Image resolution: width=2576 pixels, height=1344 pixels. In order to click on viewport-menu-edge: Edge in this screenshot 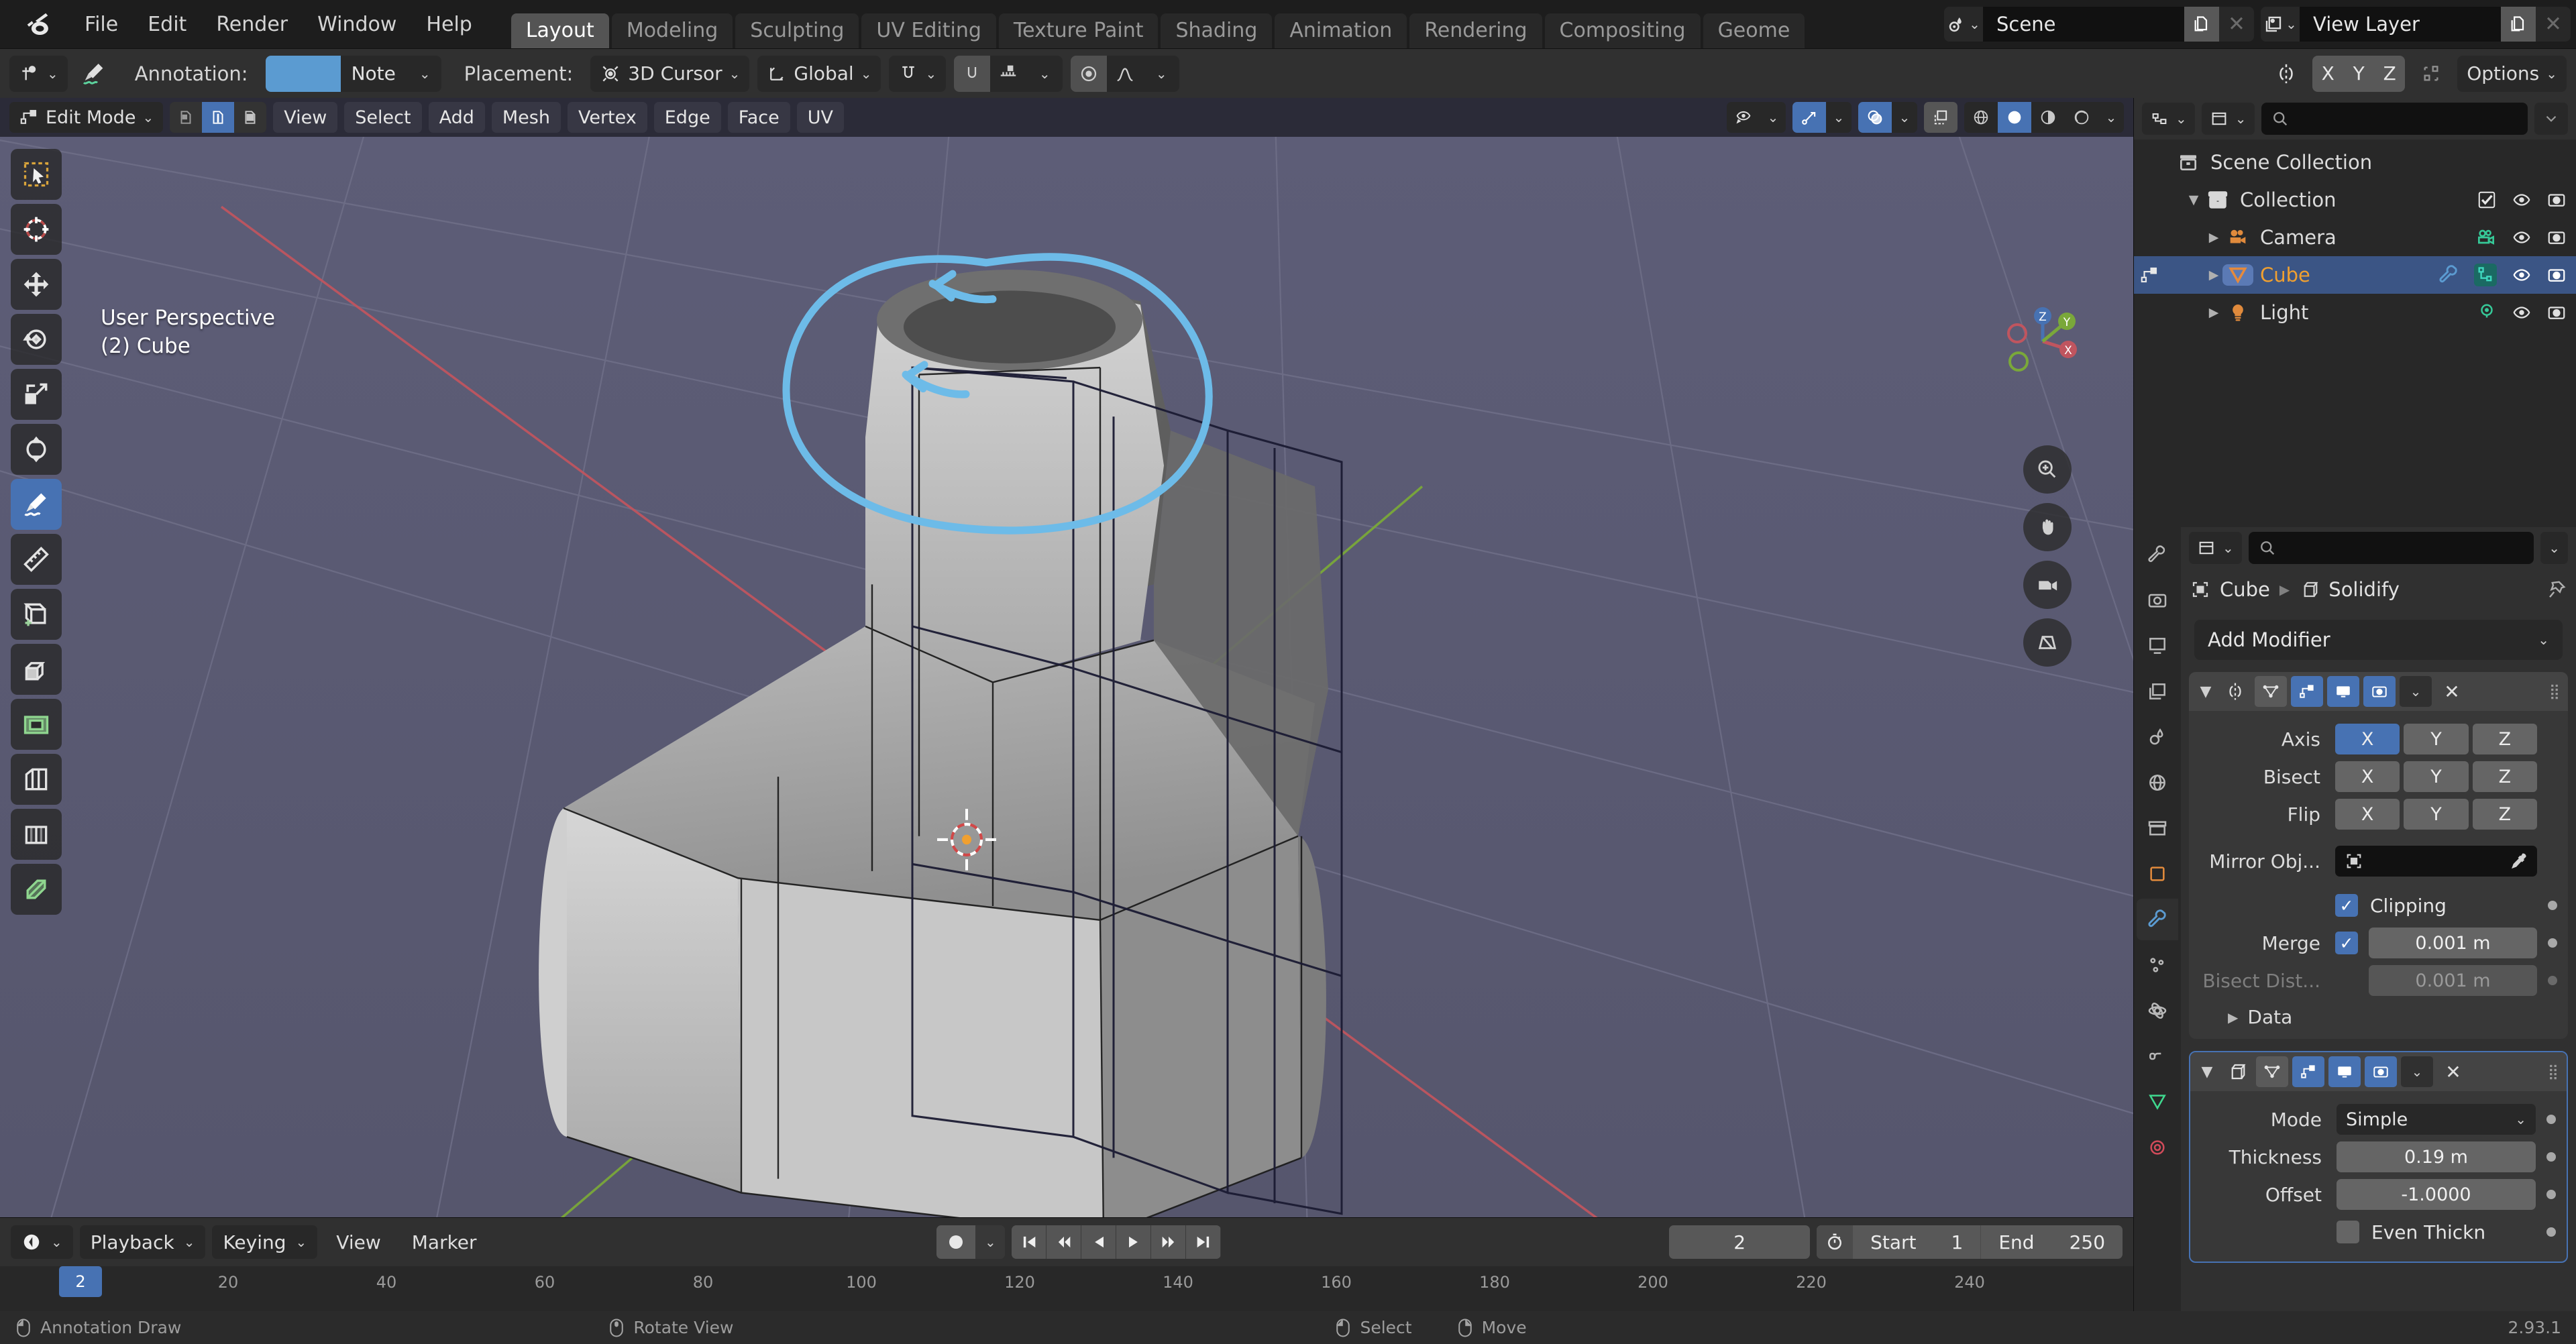, I will do `click(687, 117)`.